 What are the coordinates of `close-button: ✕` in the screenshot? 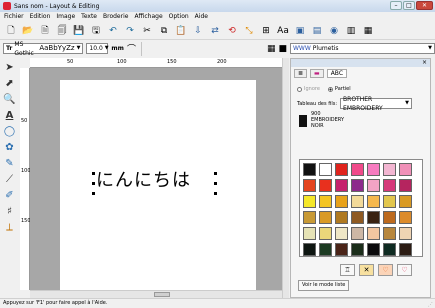 It's located at (424, 5).